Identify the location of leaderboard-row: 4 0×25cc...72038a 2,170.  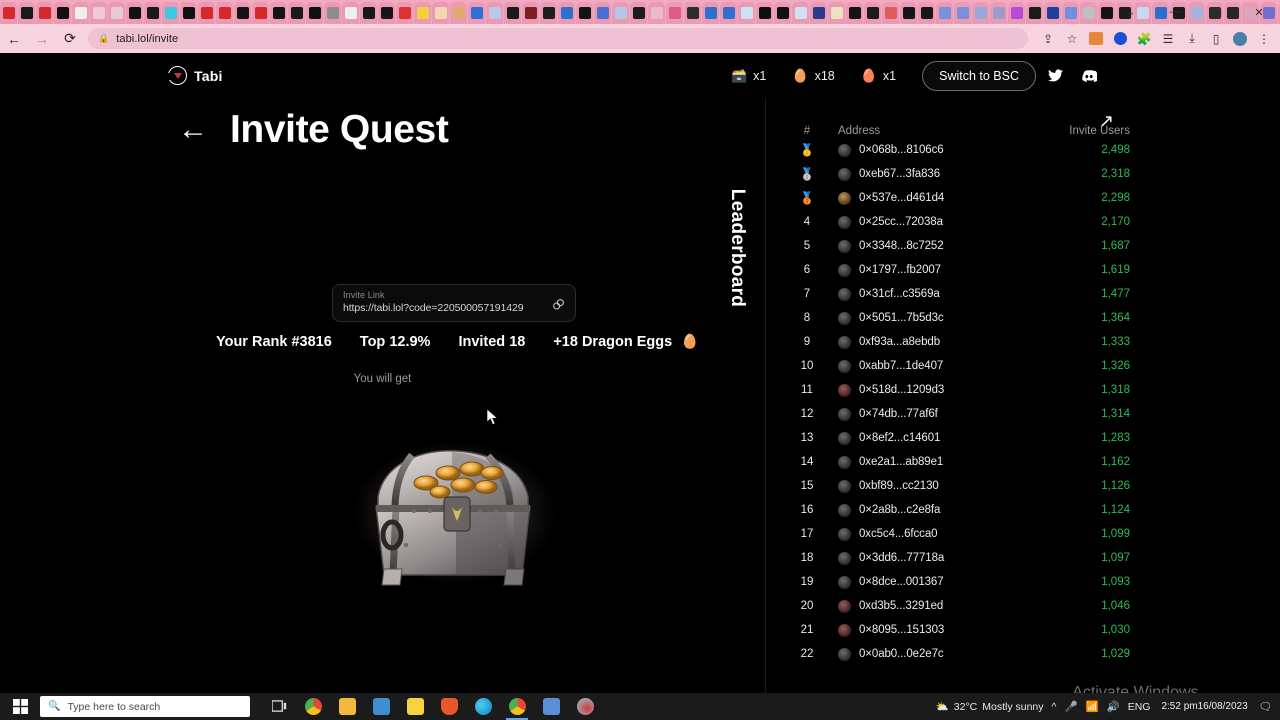
(1028, 222).